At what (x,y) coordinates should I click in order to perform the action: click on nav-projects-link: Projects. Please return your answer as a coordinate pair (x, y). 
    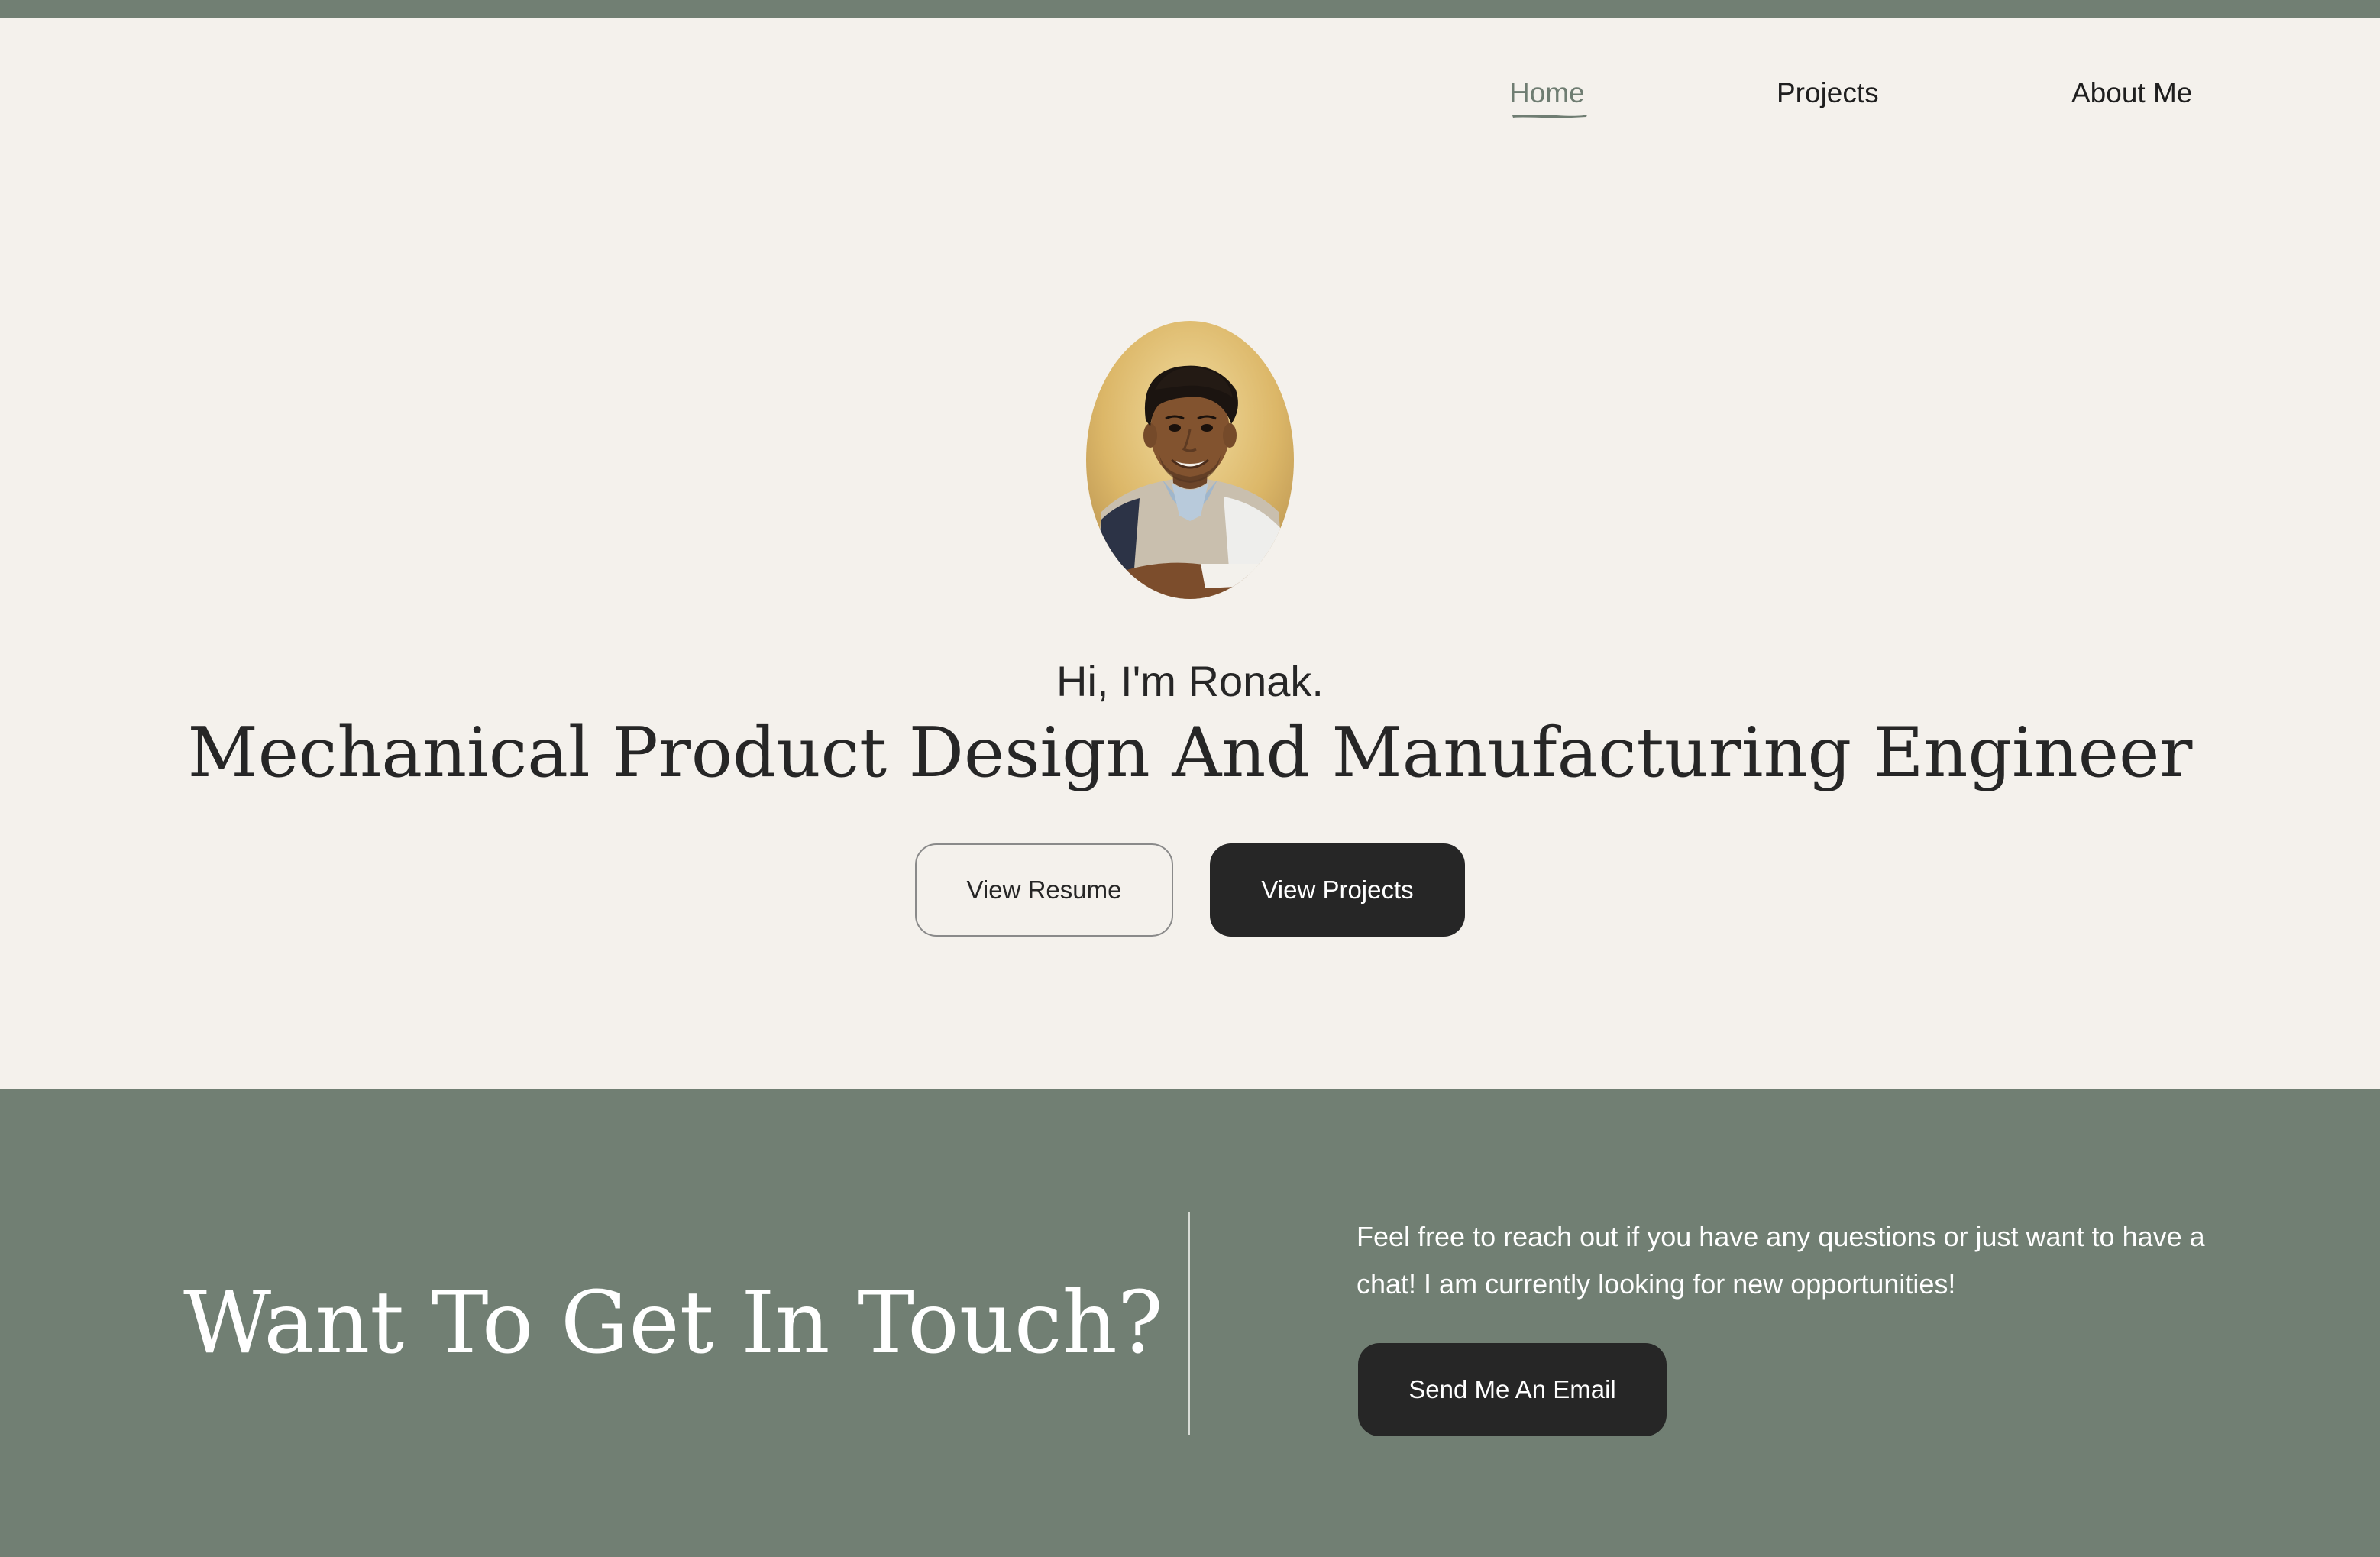
    Looking at the image, I should click on (1828, 93).